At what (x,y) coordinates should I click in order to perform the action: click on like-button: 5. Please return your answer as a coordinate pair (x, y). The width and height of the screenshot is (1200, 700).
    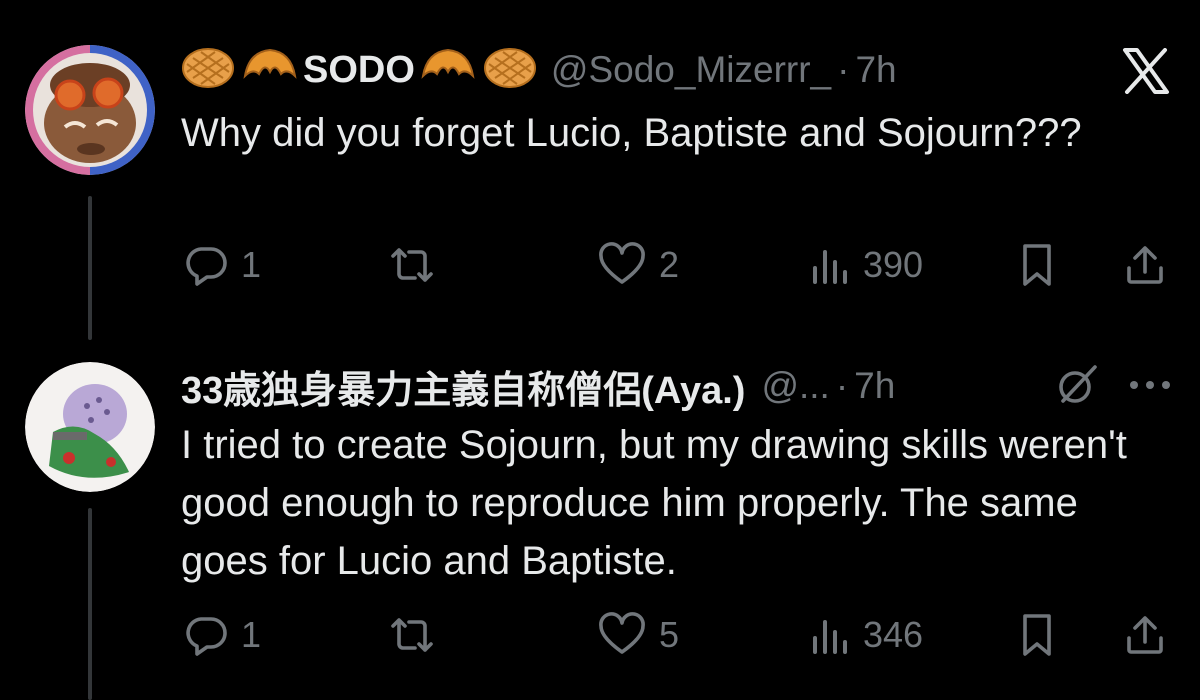
    Looking at the image, I should click on (638, 635).